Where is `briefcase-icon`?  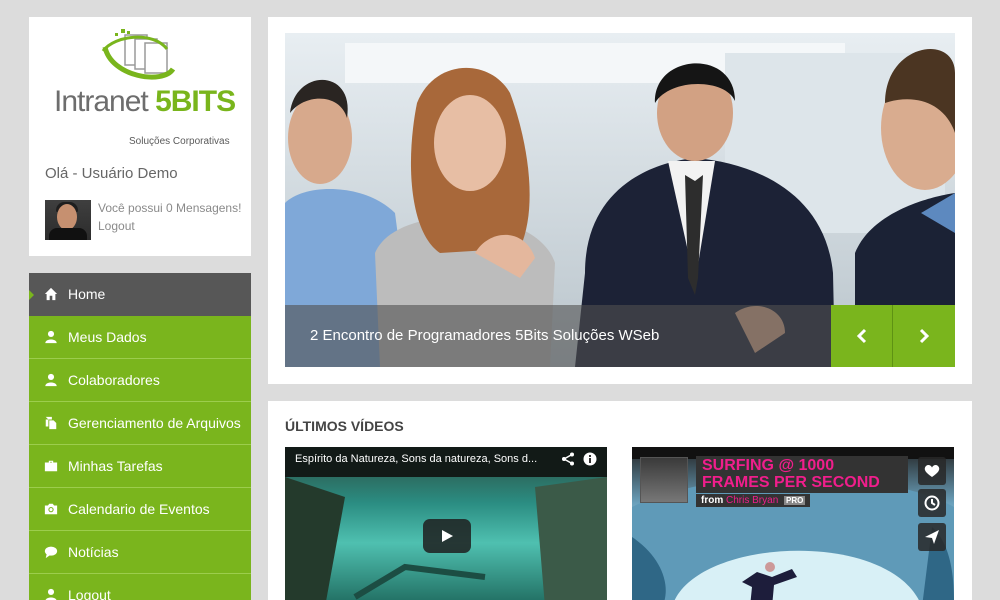
briefcase-icon is located at coordinates (51, 466).